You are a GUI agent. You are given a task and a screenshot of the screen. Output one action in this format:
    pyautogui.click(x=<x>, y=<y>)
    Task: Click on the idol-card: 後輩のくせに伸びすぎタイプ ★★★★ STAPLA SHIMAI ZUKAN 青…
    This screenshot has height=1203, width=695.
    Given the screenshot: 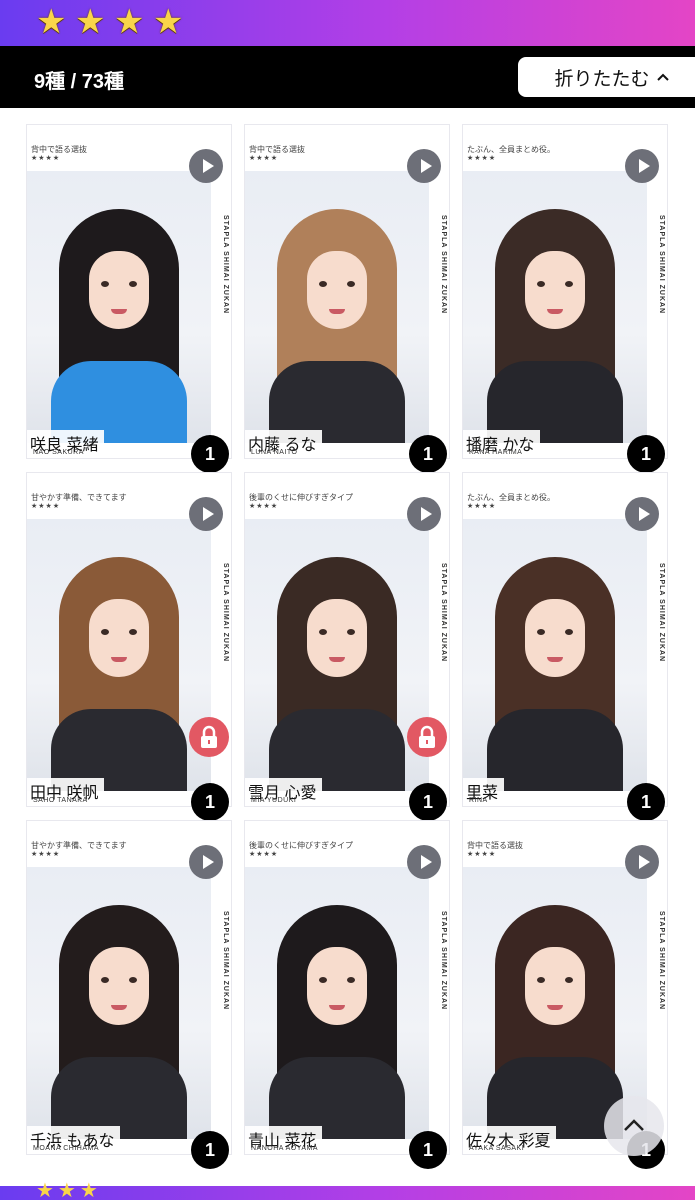 What is the action you would take?
    pyautogui.click(x=347, y=994)
    